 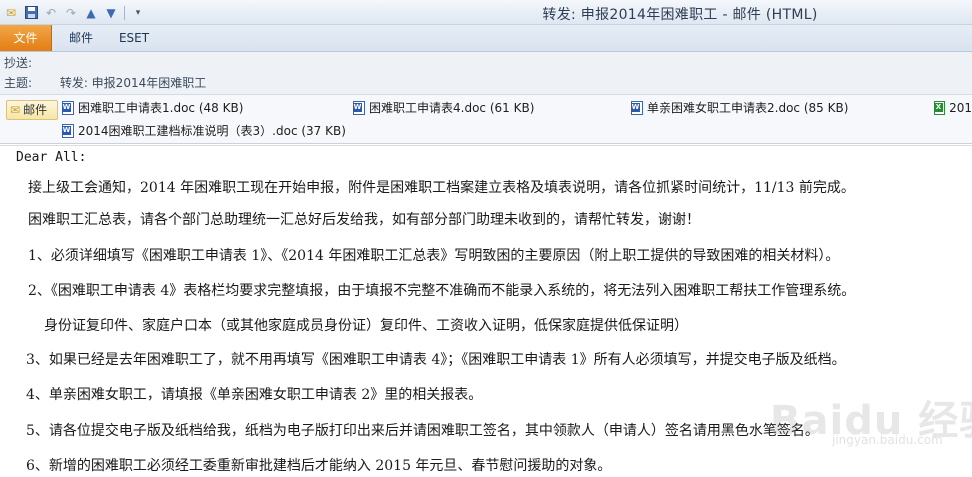 What do you see at coordinates (133, 83) in the screenshot?
I see `subject-value: 转发: 申报2014年困难职工` at bounding box center [133, 83].